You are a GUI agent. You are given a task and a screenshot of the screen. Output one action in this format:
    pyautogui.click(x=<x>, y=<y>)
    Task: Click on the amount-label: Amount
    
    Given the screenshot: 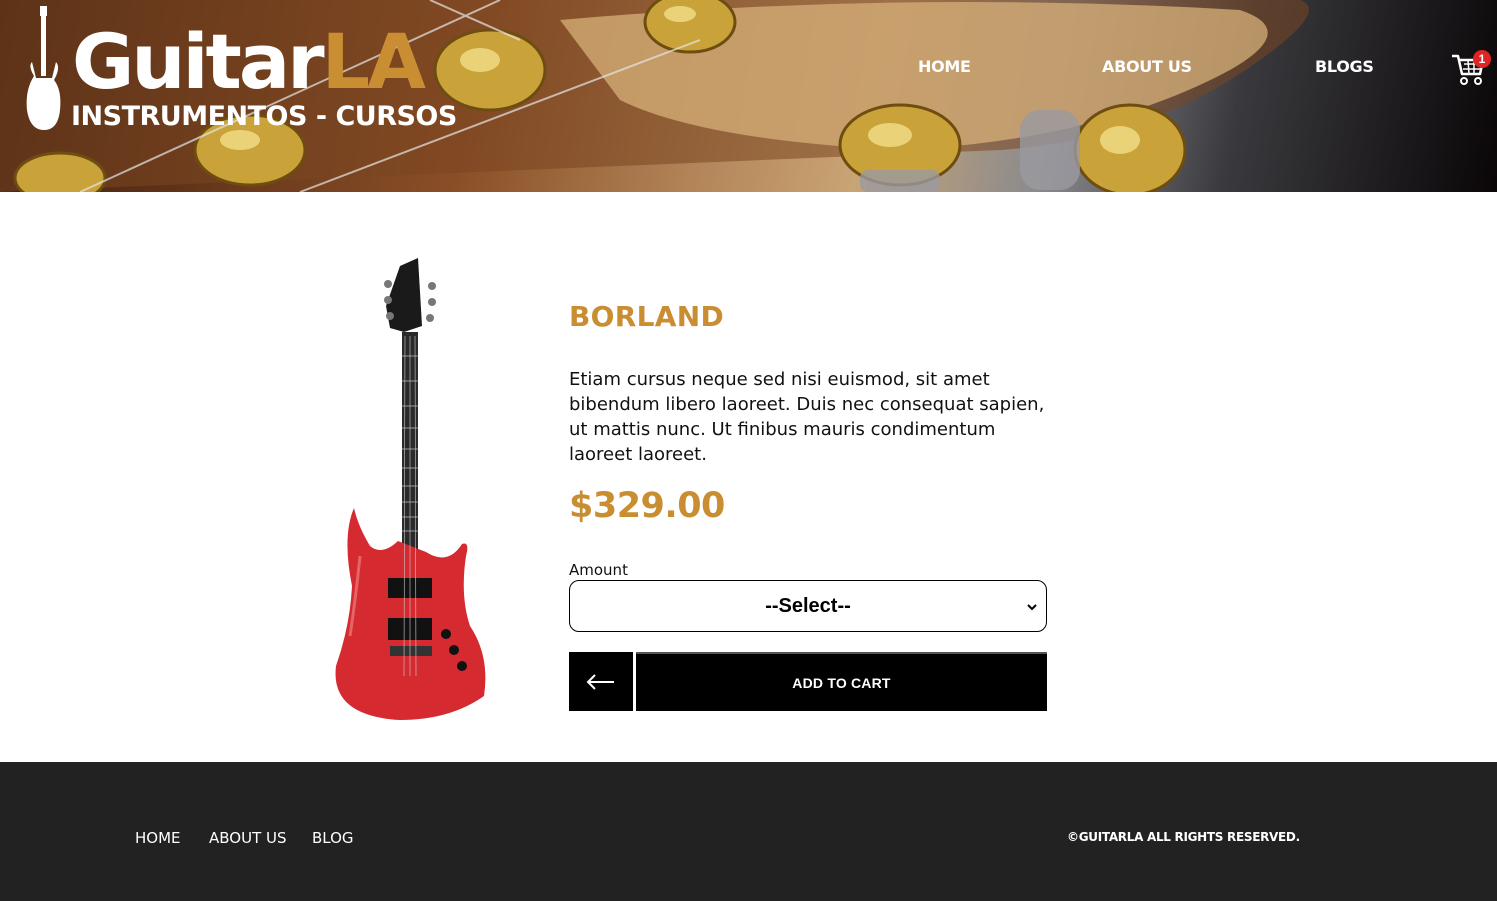 What is the action you would take?
    pyautogui.click(x=598, y=570)
    